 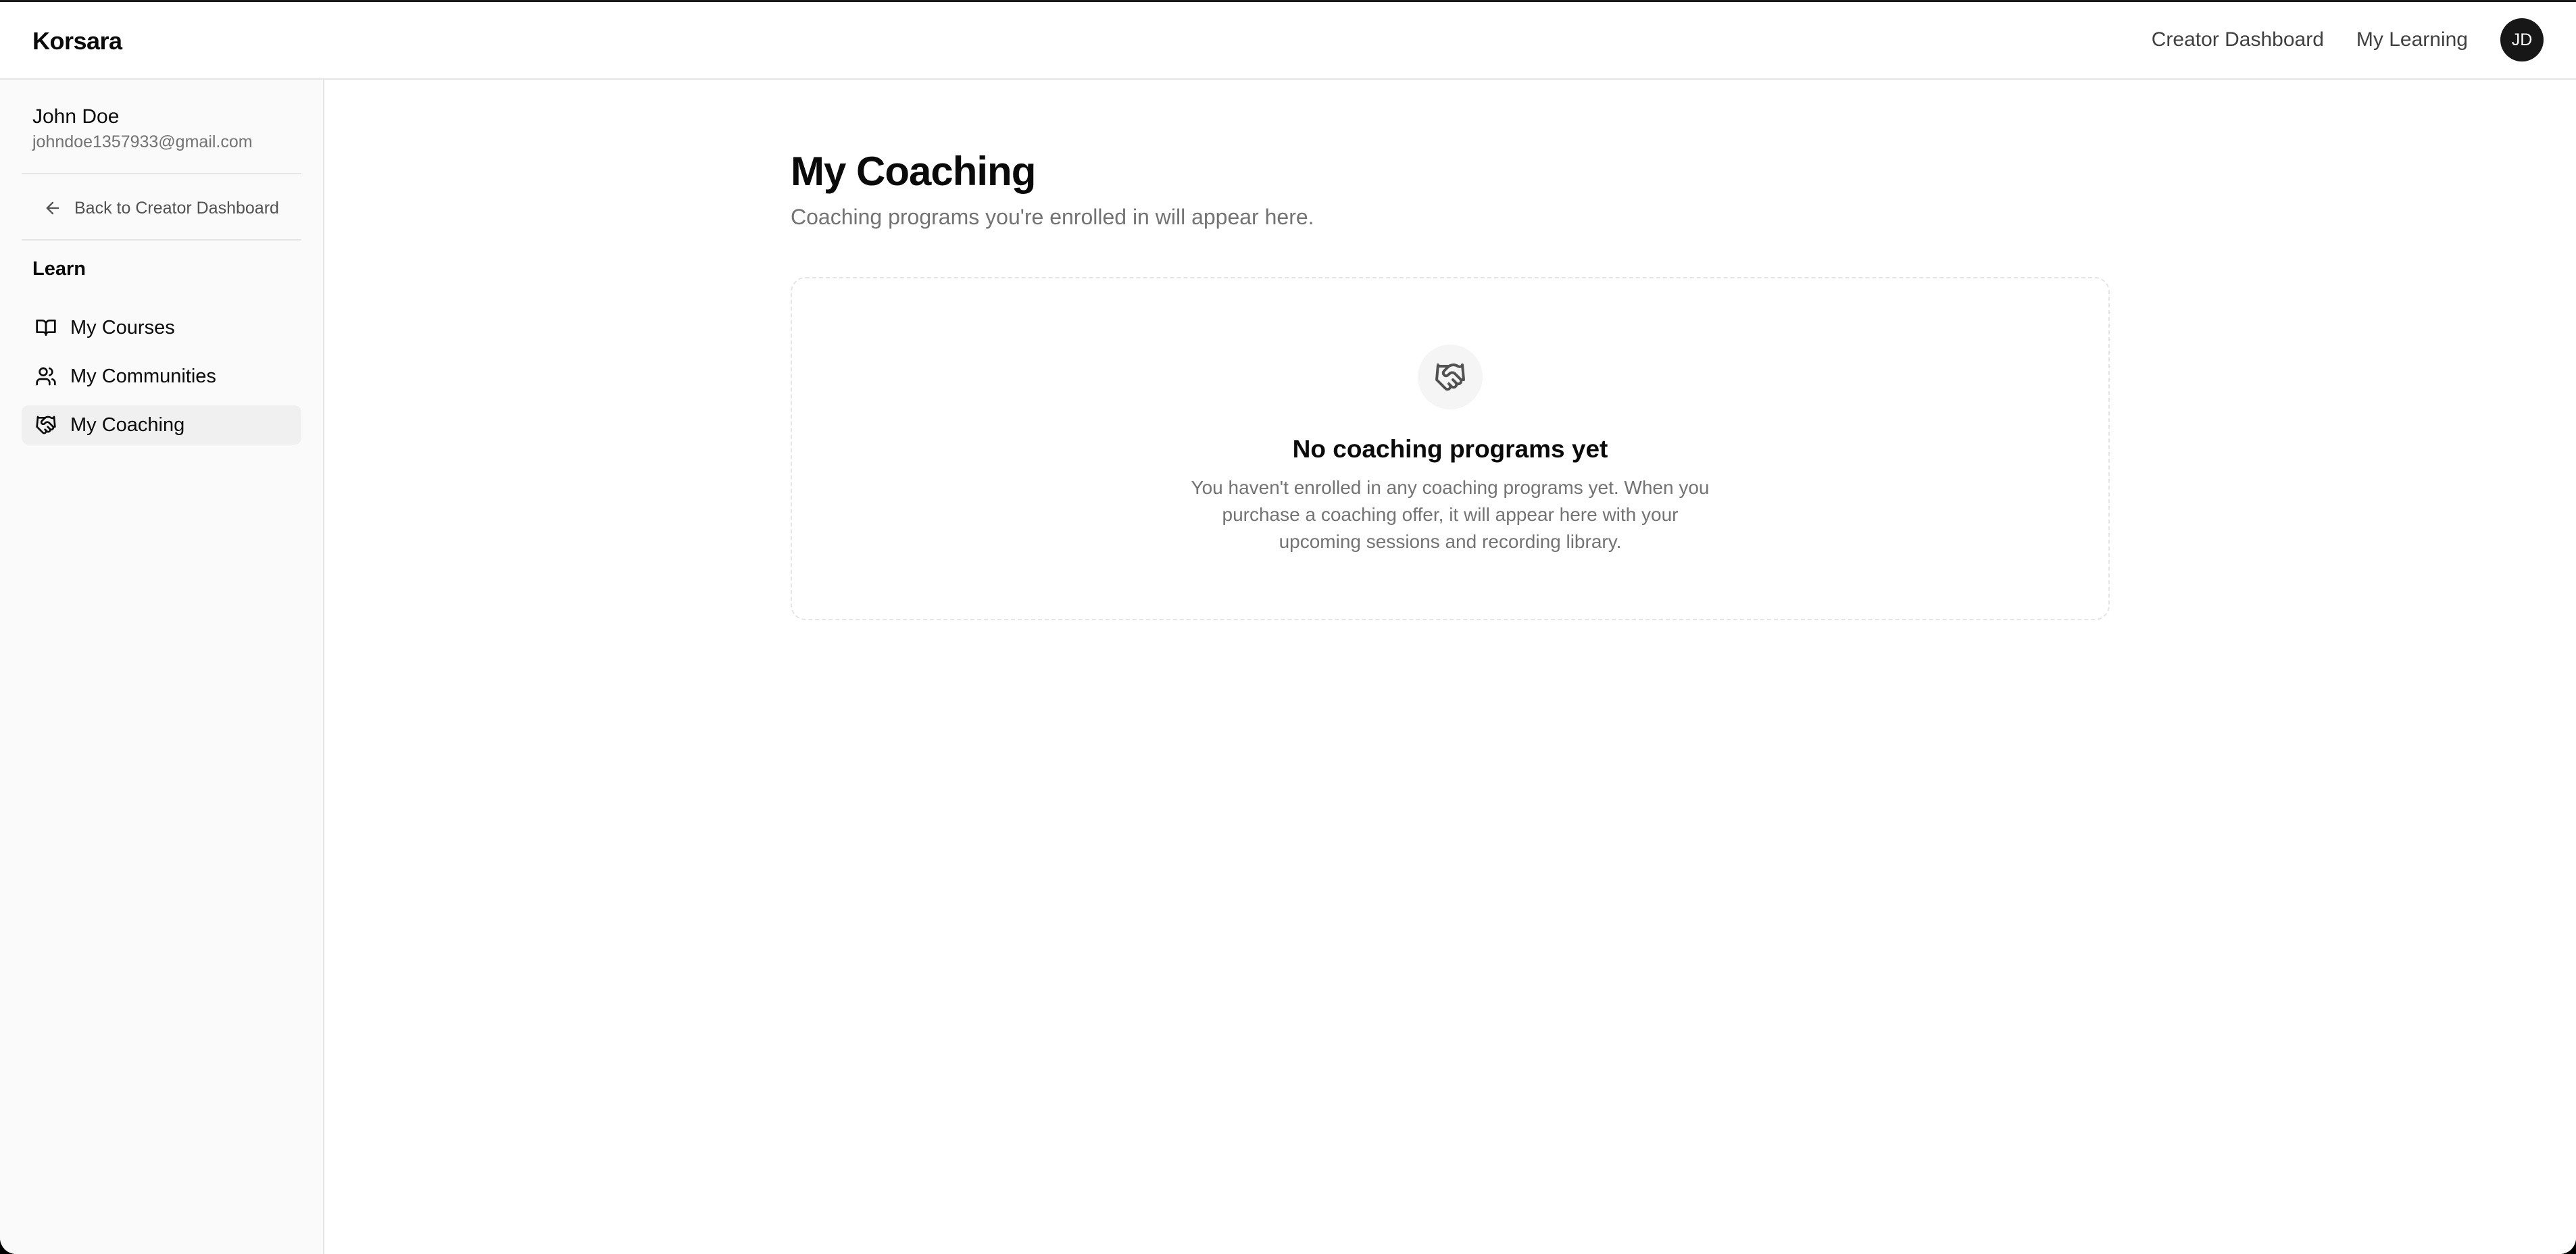 I want to click on user-name: John Doe, so click(x=76, y=116).